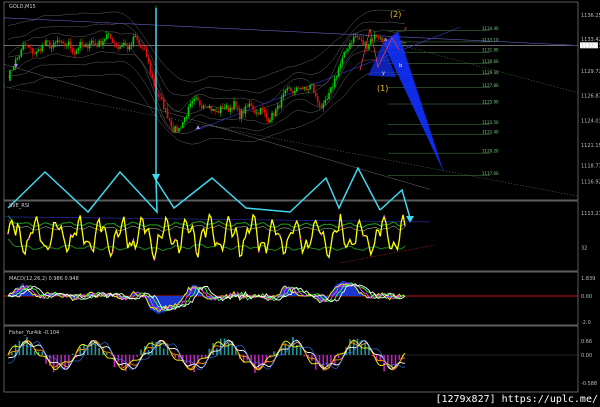  I want to click on price-pane-title: GOLD,M15, so click(22, 7).